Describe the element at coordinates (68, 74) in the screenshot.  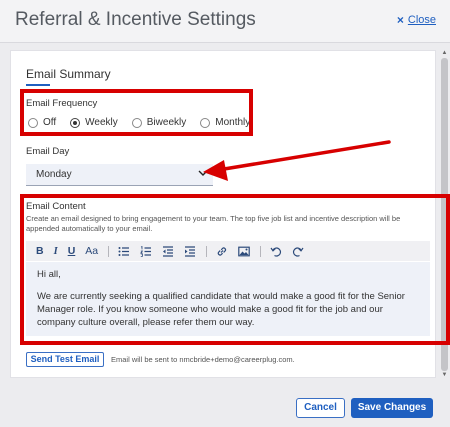
I see `section-heading: Email Summary` at that location.